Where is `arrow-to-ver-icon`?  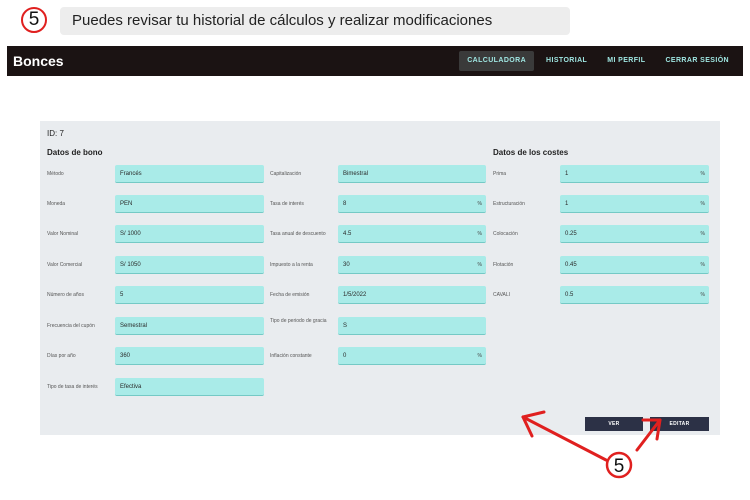
arrow-to-ver-icon is located at coordinates (564, 436).